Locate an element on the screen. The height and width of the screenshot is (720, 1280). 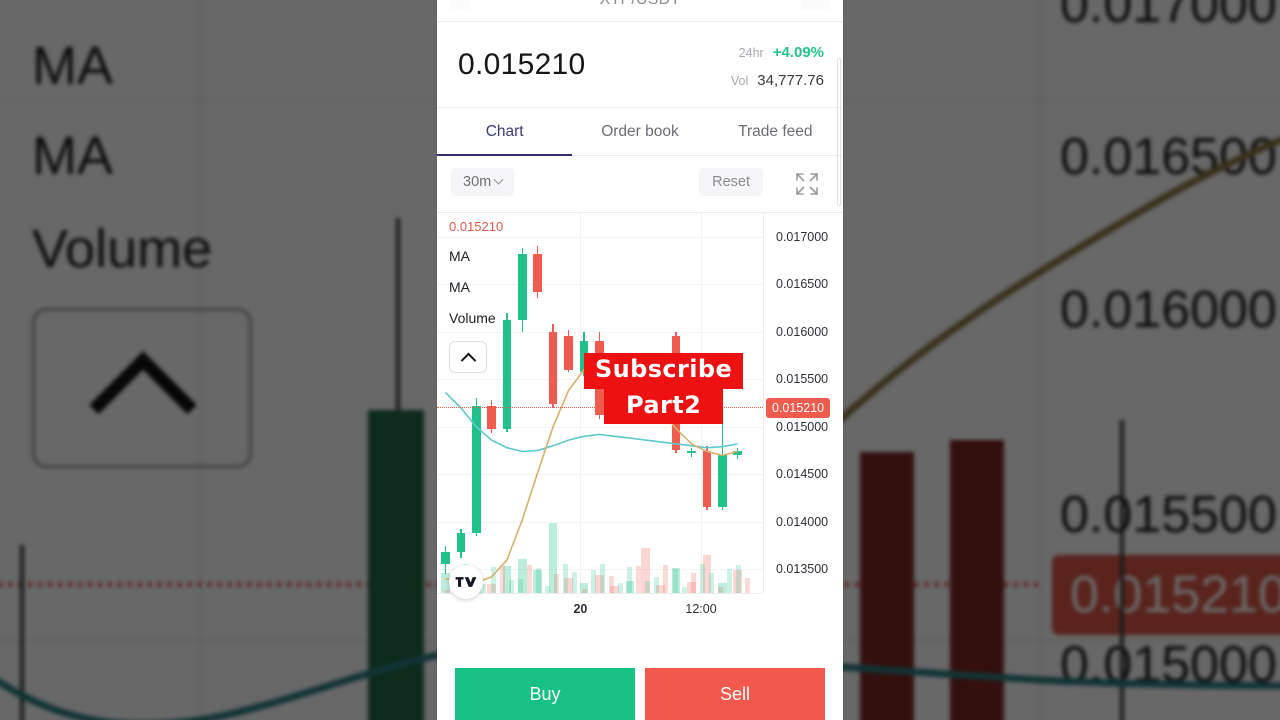
tab-chart: Chart is located at coordinates (505, 132).